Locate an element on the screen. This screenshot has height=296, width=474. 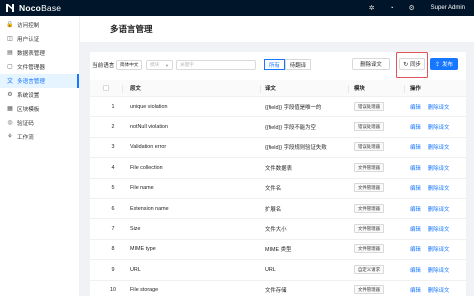
sync-button: ↻ 同步 is located at coordinates (412, 64).